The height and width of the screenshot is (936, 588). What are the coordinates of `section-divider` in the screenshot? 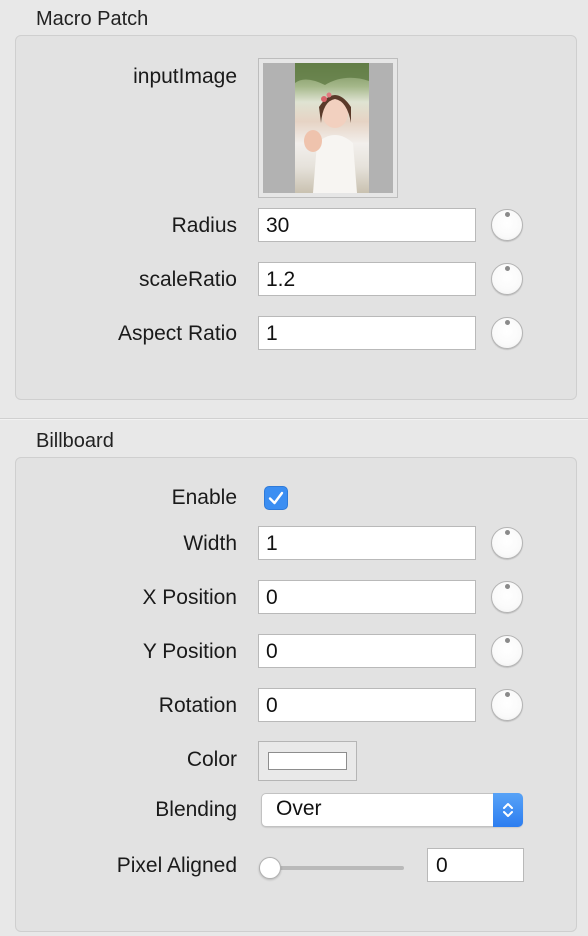 It's located at (294, 419).